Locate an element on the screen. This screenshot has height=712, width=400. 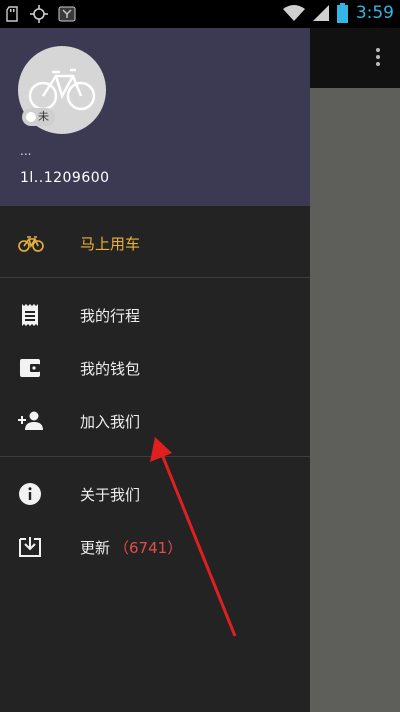
menu-item-about-us: 关于我们 is located at coordinates (155, 494).